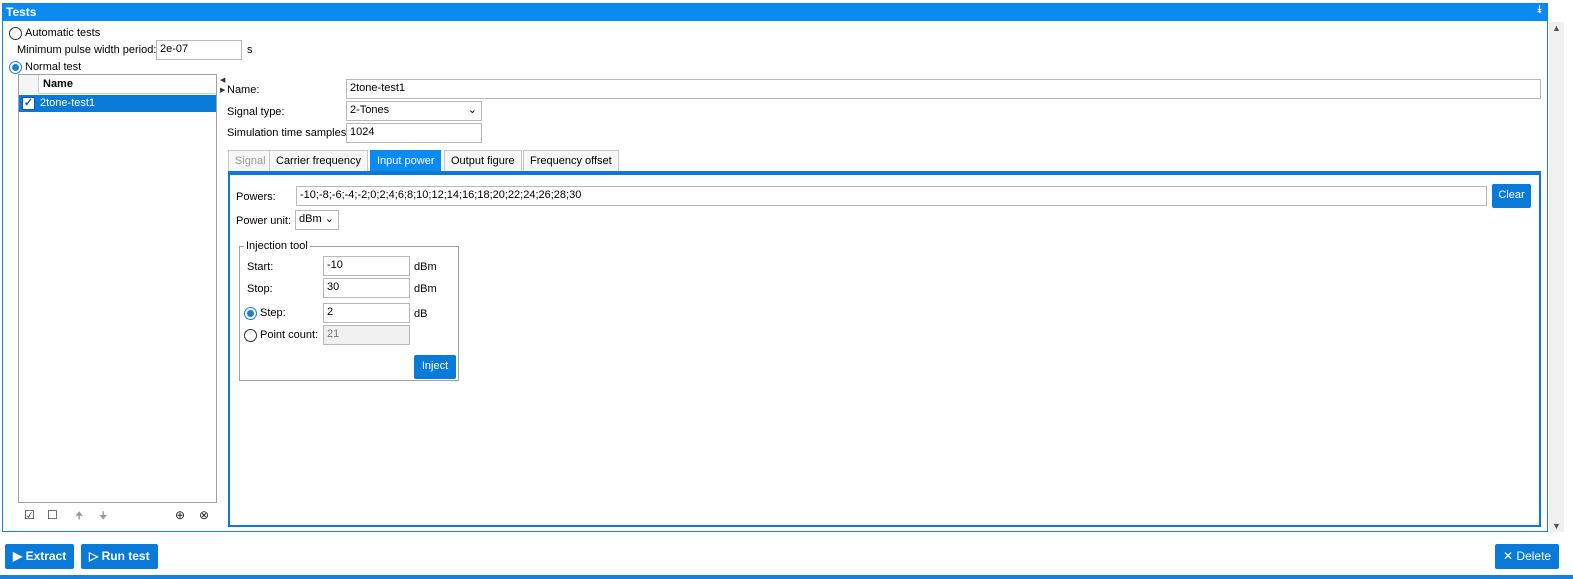 The width and height of the screenshot is (1573, 579). Describe the element at coordinates (288, 133) in the screenshot. I see `sim-samples-label: Simulation time samples:` at that location.